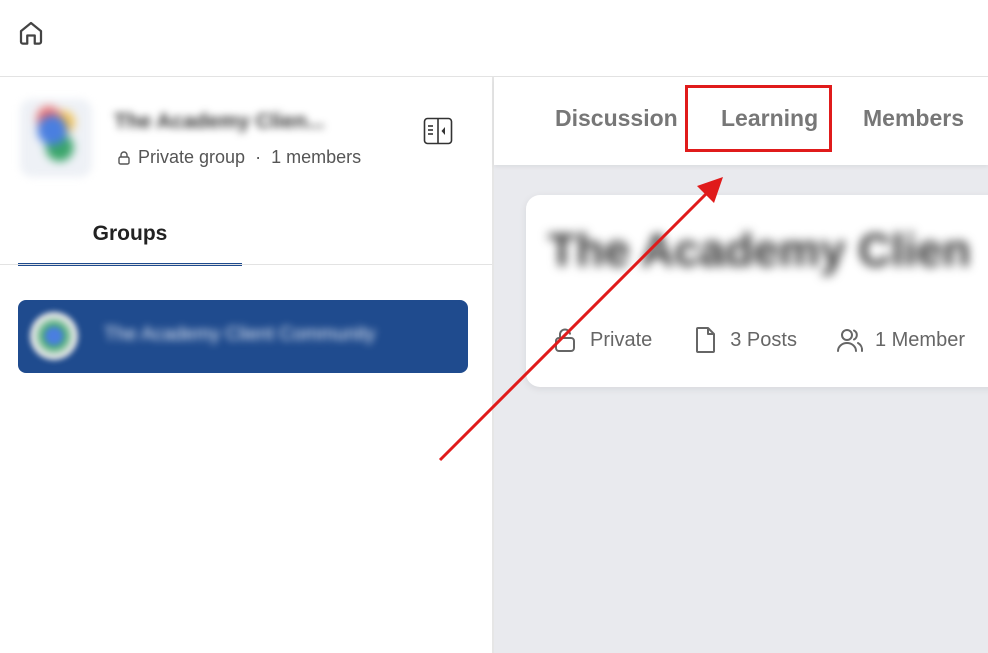 The height and width of the screenshot is (653, 988). What do you see at coordinates (240, 334) in the screenshot?
I see `group-item-name: The Academy Client Community` at bounding box center [240, 334].